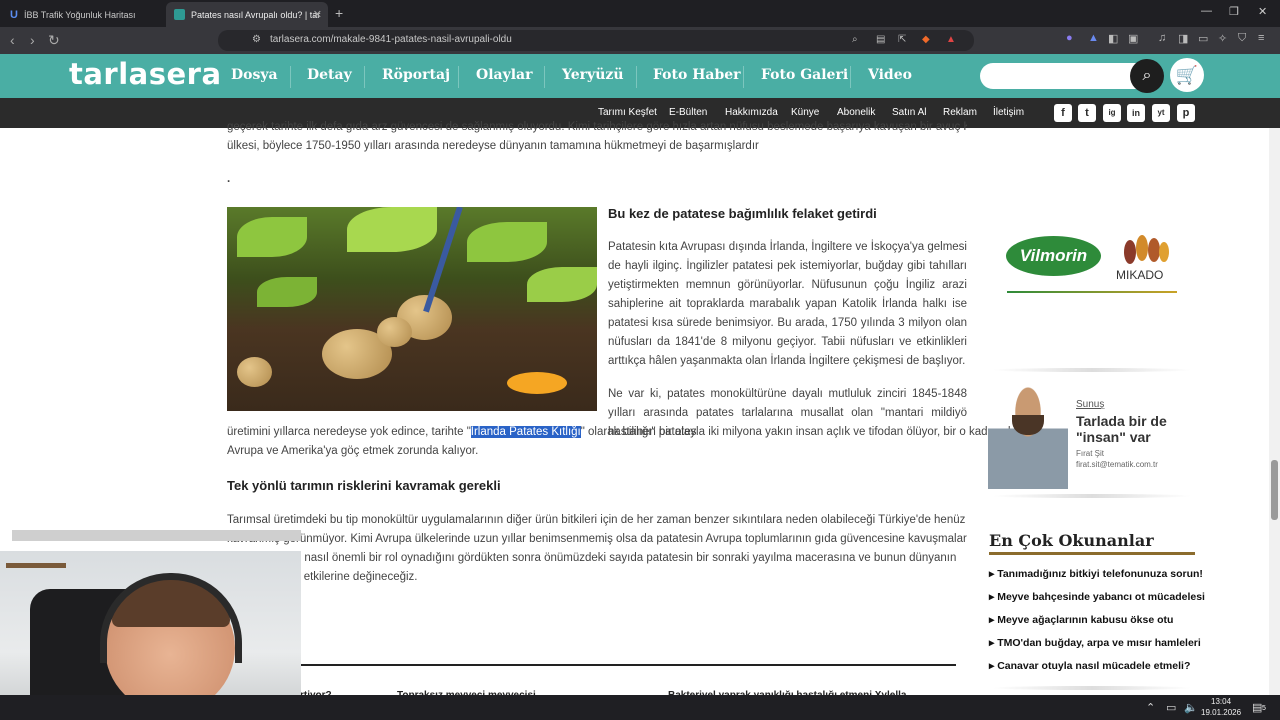 The height and width of the screenshot is (720, 1280). What do you see at coordinates (525, 432) in the screenshot?
I see `selected-text-highlight: İrlanda Patates Kıtlığı` at bounding box center [525, 432].